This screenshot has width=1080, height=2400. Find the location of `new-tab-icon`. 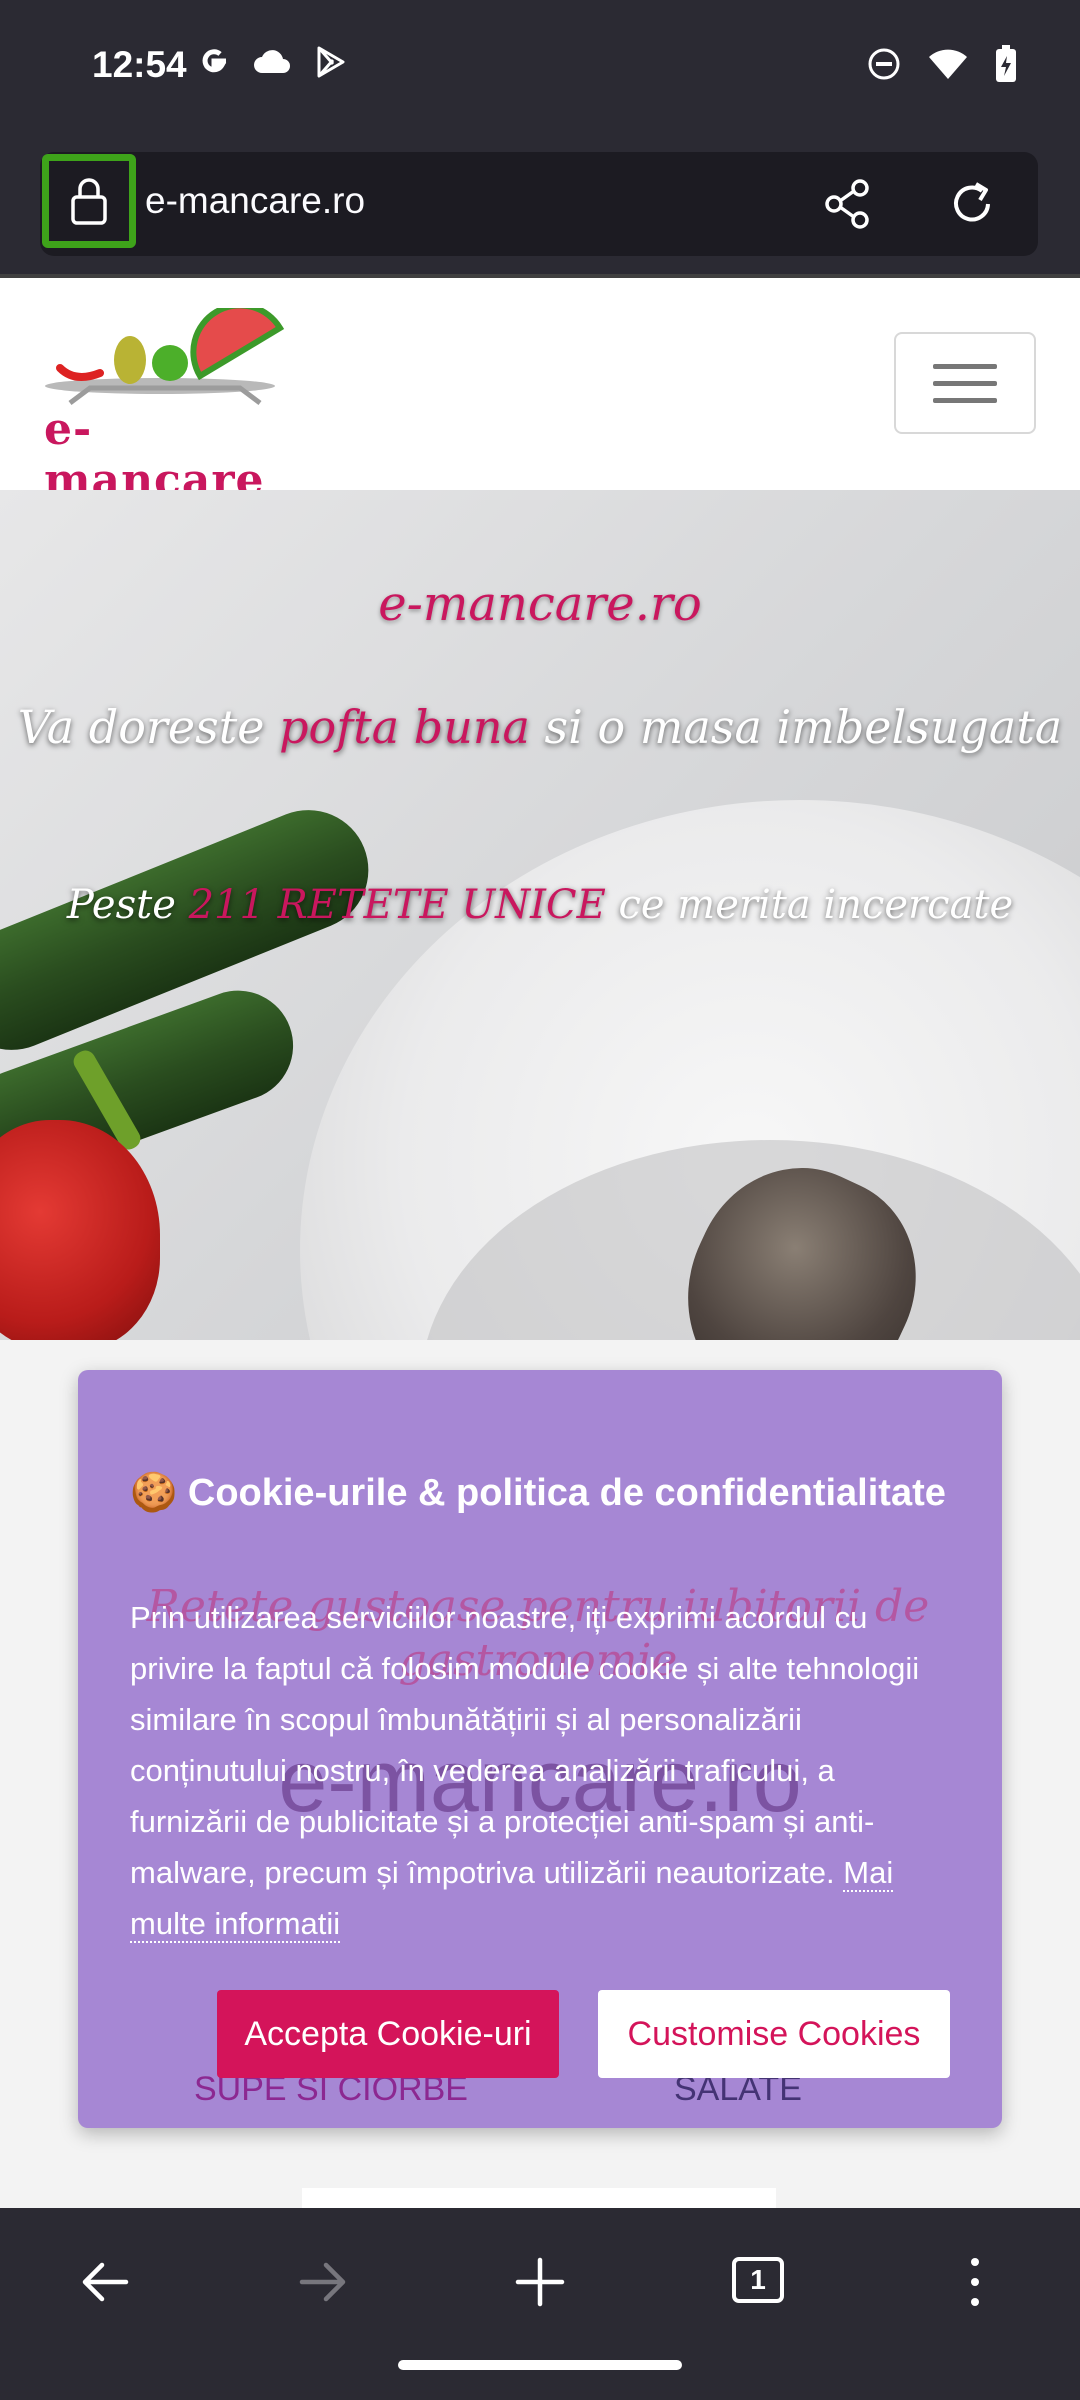

new-tab-icon is located at coordinates (540, 2282).